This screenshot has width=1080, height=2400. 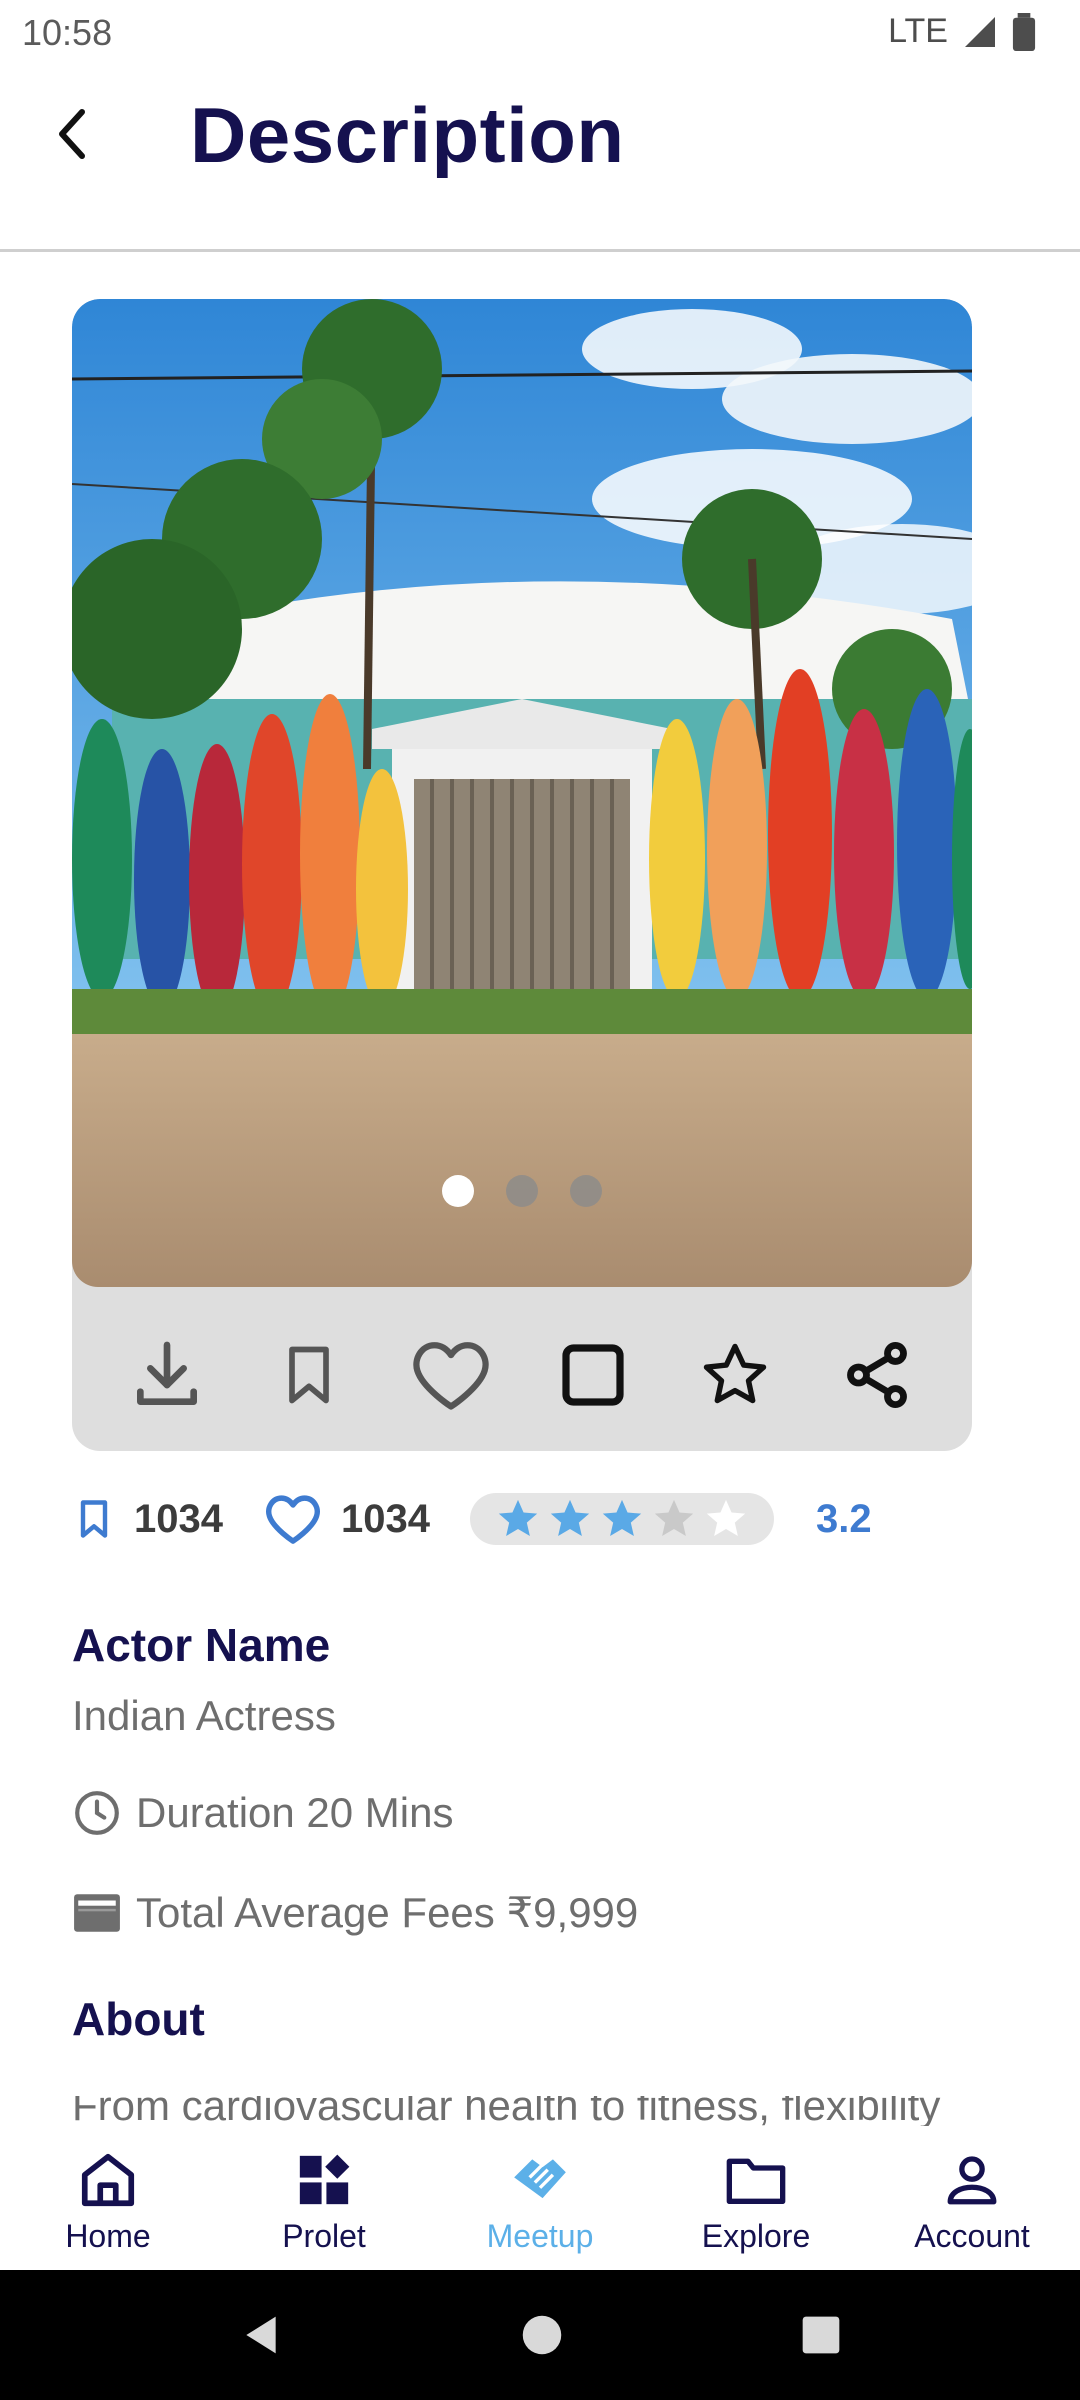 What do you see at coordinates (540, 2179) in the screenshot?
I see `handshake-icon` at bounding box center [540, 2179].